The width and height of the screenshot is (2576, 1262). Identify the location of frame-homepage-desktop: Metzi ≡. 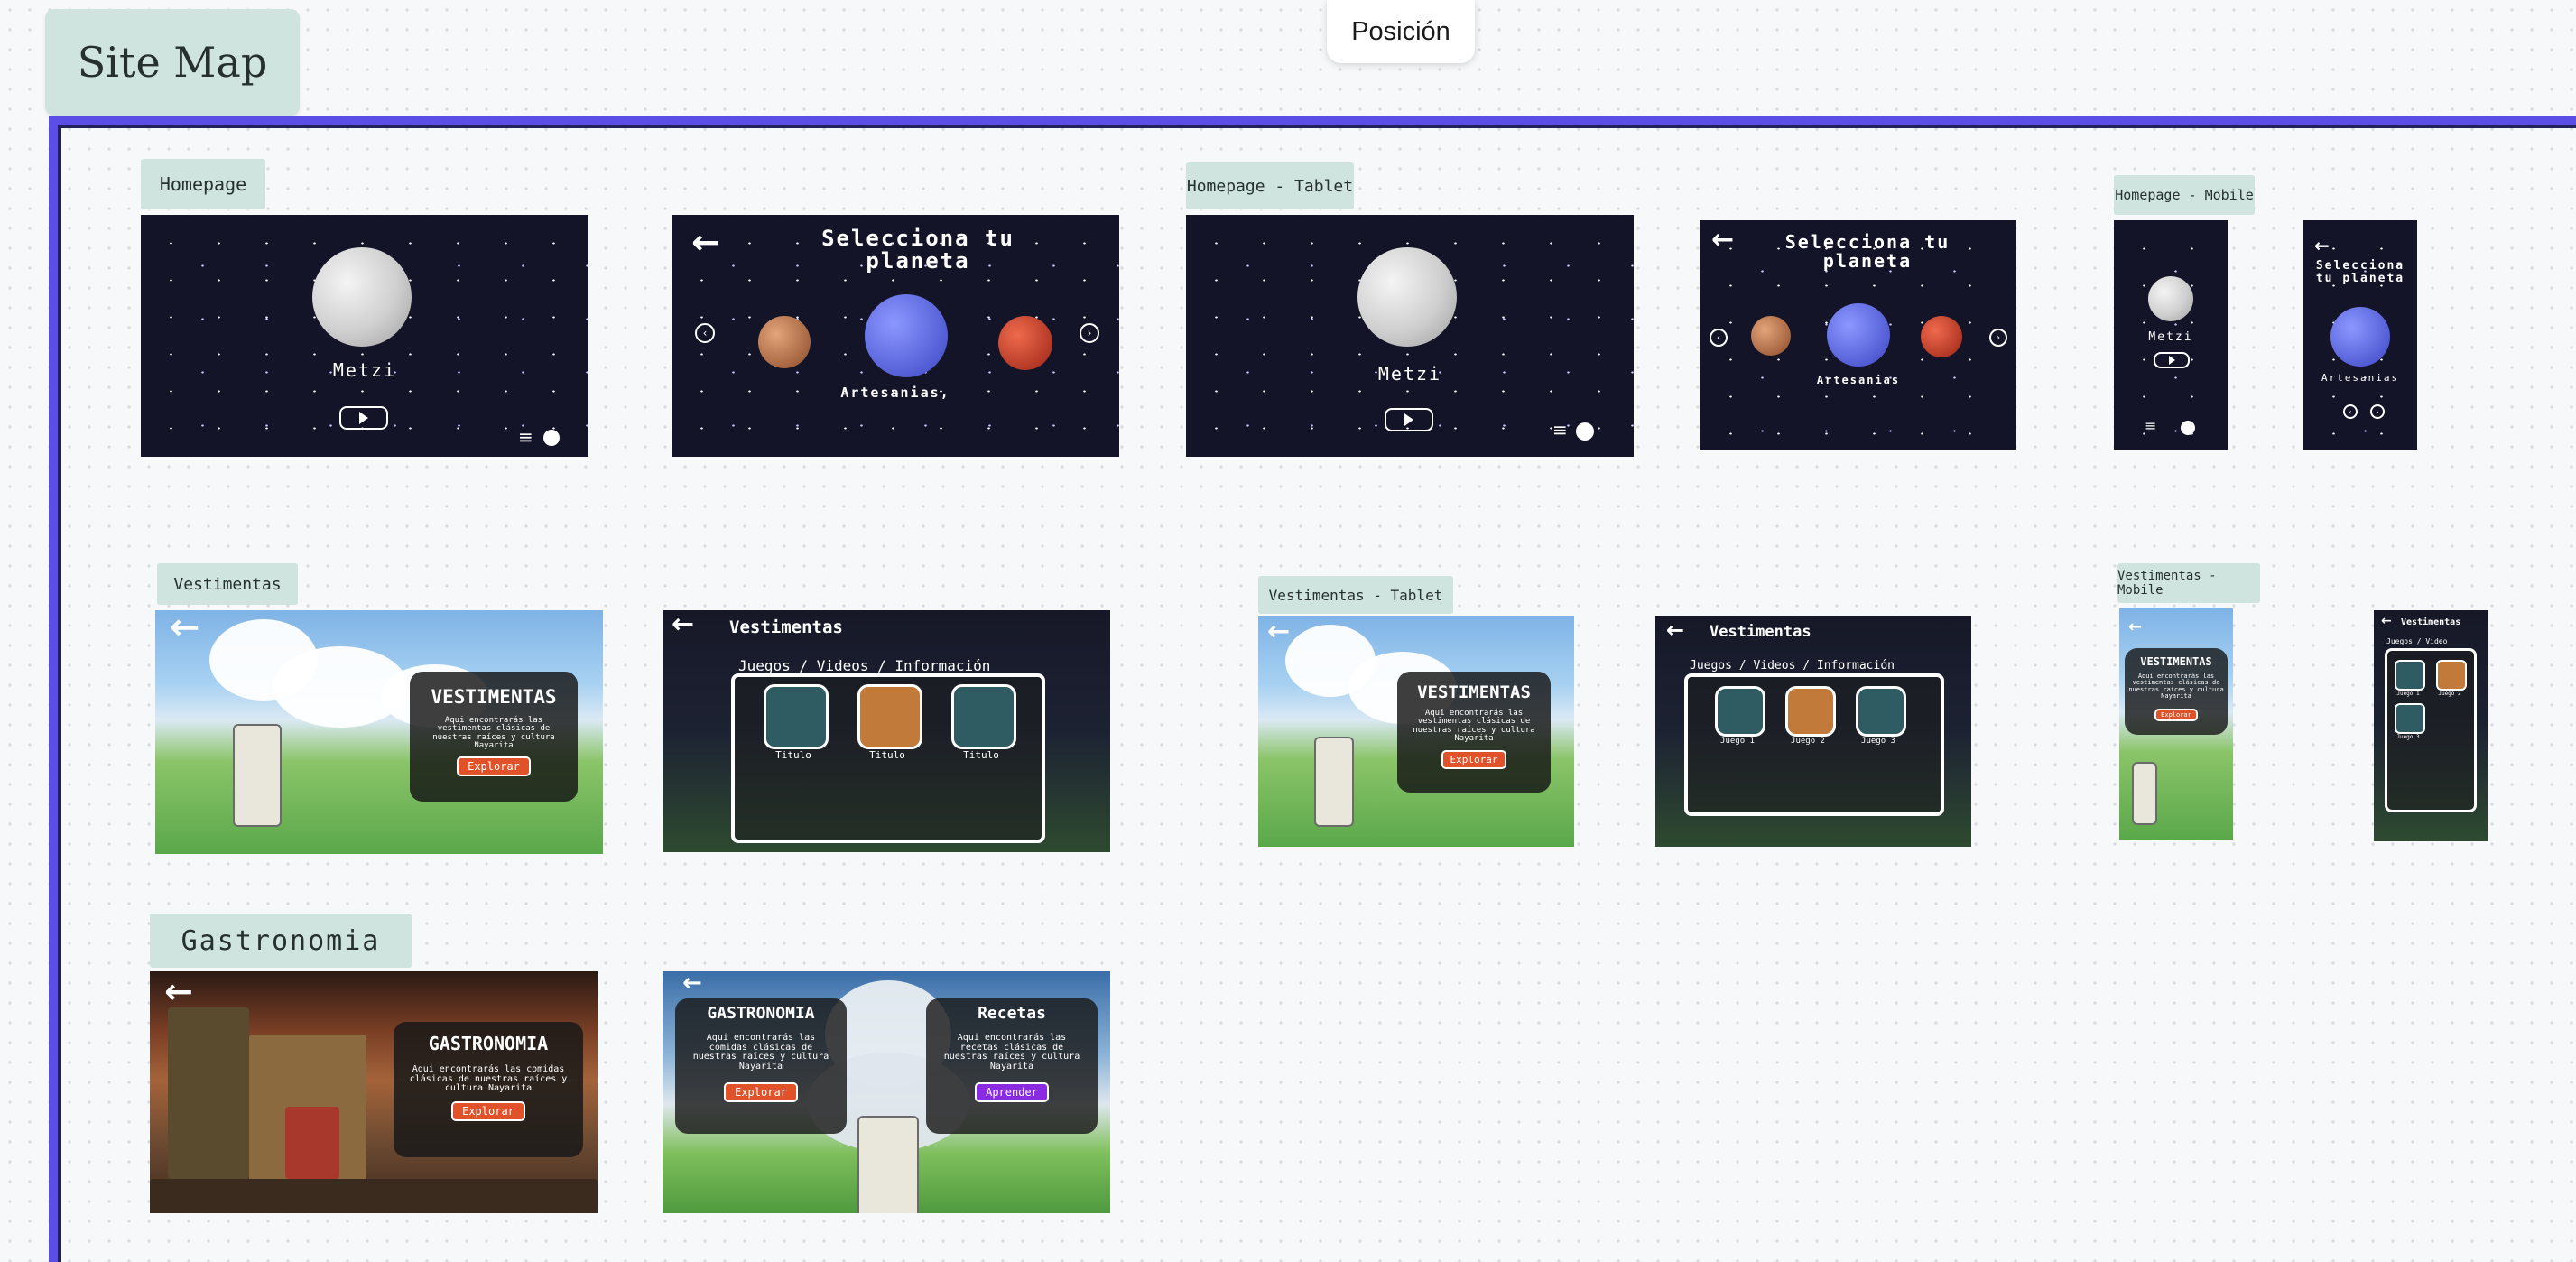
(365, 336).